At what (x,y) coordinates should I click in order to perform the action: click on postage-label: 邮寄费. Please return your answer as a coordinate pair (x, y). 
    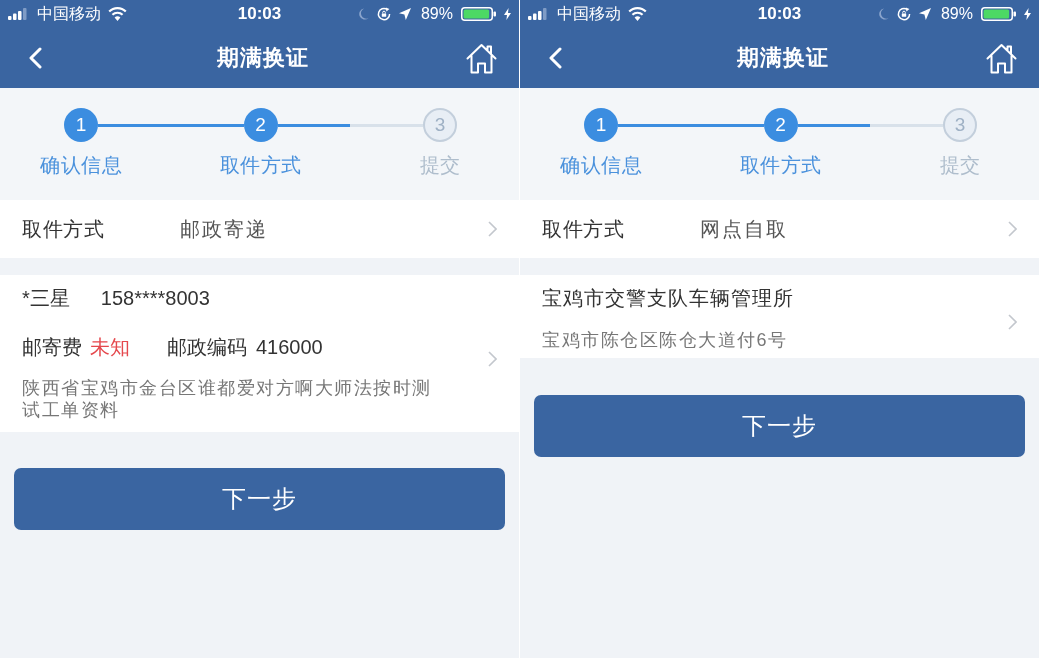
    Looking at the image, I should click on (52, 347).